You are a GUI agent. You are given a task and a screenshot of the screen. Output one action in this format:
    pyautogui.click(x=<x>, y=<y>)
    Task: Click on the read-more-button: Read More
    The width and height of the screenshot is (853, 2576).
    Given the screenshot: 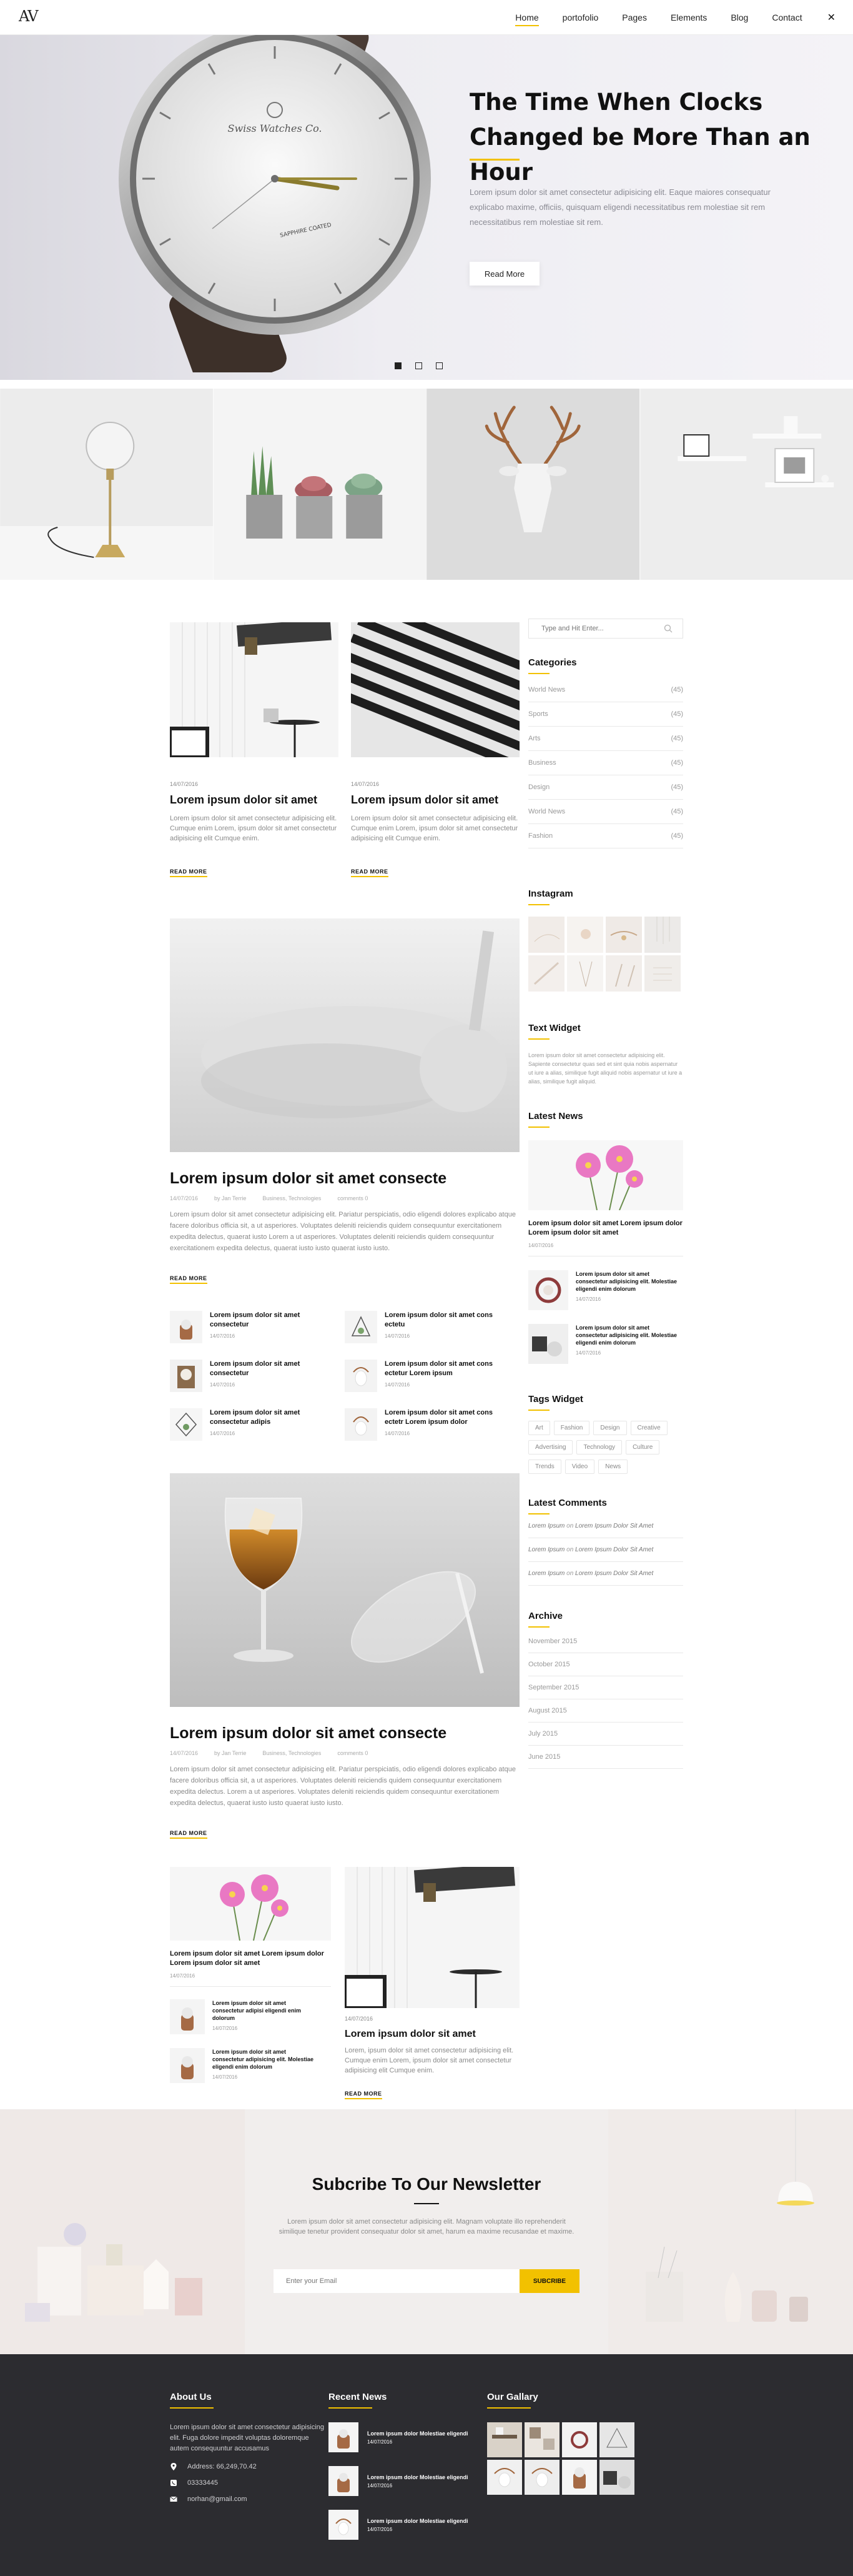 What is the action you would take?
    pyautogui.click(x=505, y=274)
    